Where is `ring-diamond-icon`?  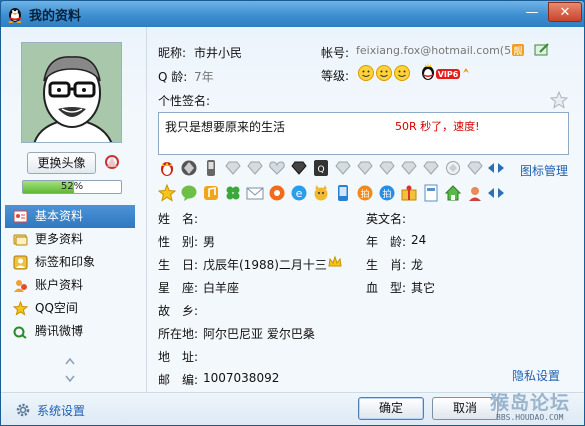
ring-diamond-icon is located at coordinates (453, 168).